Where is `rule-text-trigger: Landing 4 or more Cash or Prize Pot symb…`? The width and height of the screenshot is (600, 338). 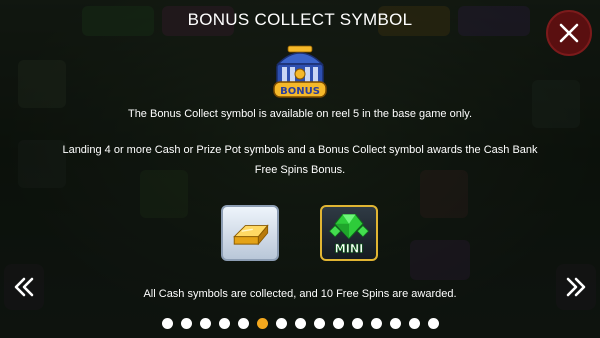 rule-text-trigger: Landing 4 or more Cash or Prize Pot symb… is located at coordinates (300, 160).